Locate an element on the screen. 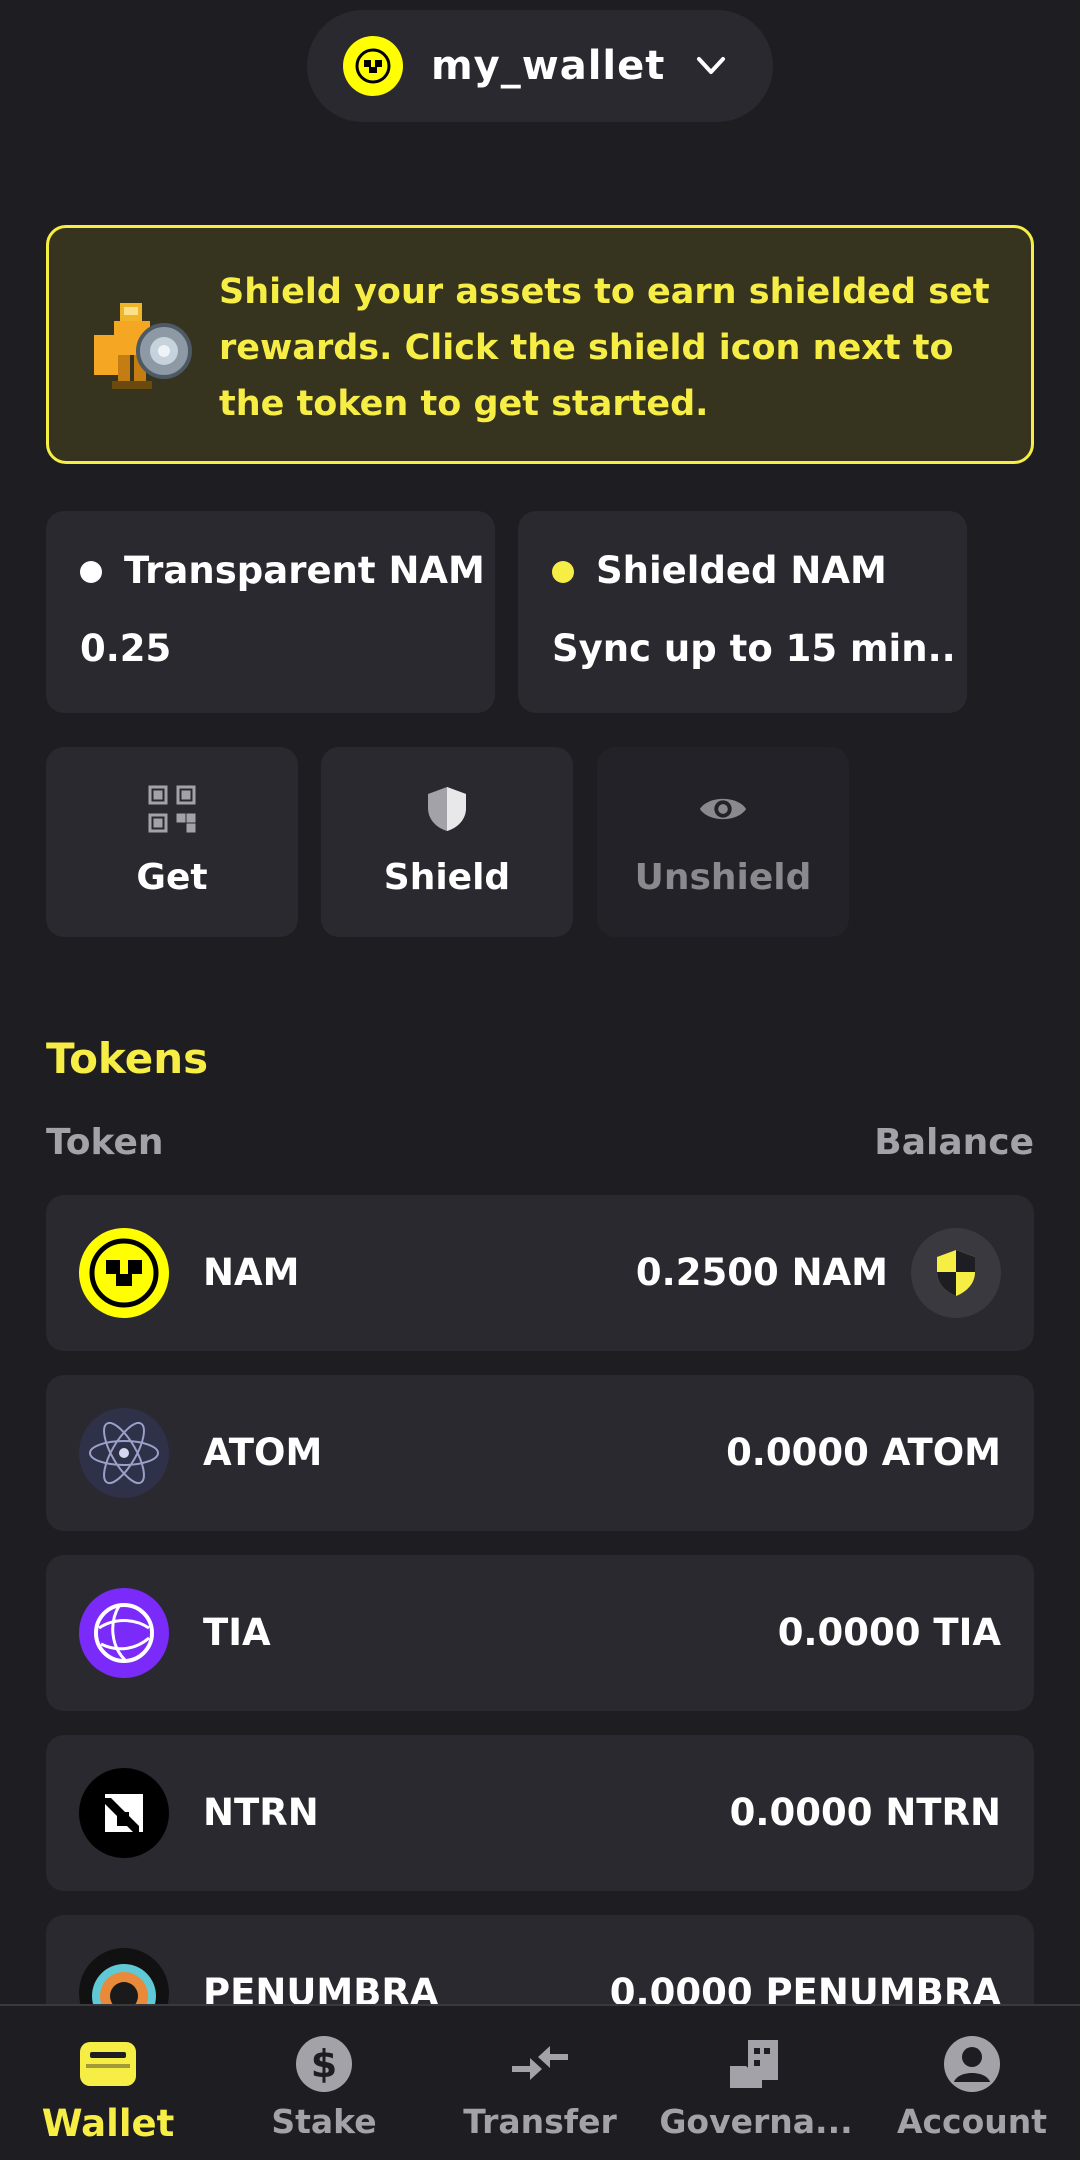 The width and height of the screenshot is (1080, 2160). token-balance: 0.0000 NTRN is located at coordinates (865, 1812).